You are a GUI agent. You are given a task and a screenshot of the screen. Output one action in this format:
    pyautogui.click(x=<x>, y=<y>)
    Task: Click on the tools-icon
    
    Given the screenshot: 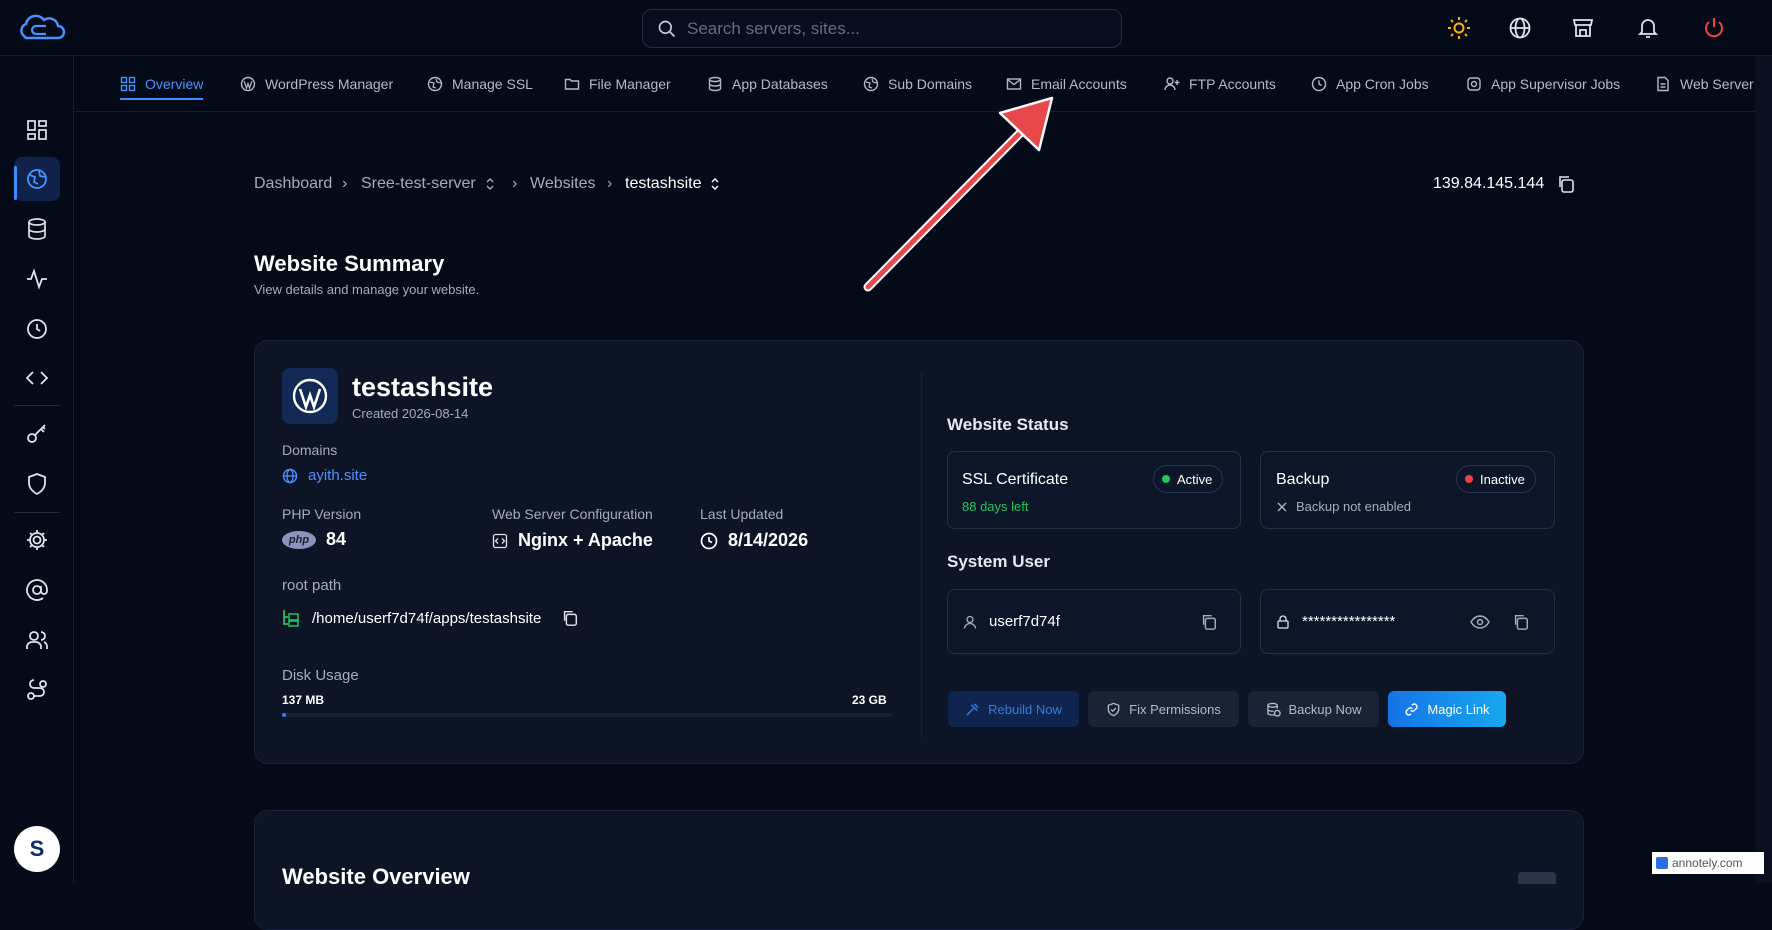 What is the action you would take?
    pyautogui.click(x=972, y=709)
    